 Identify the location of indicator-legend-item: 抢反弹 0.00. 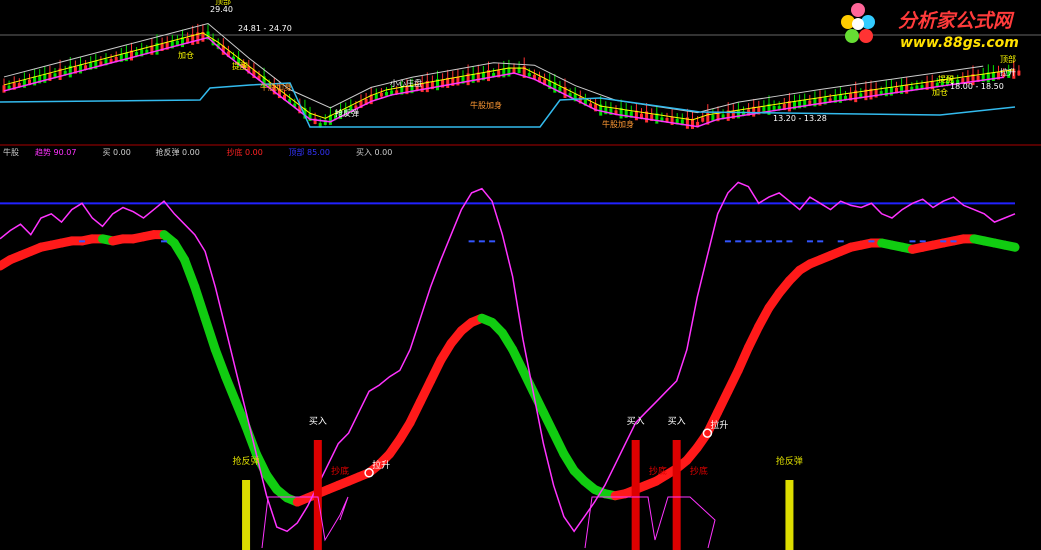
(178, 152).